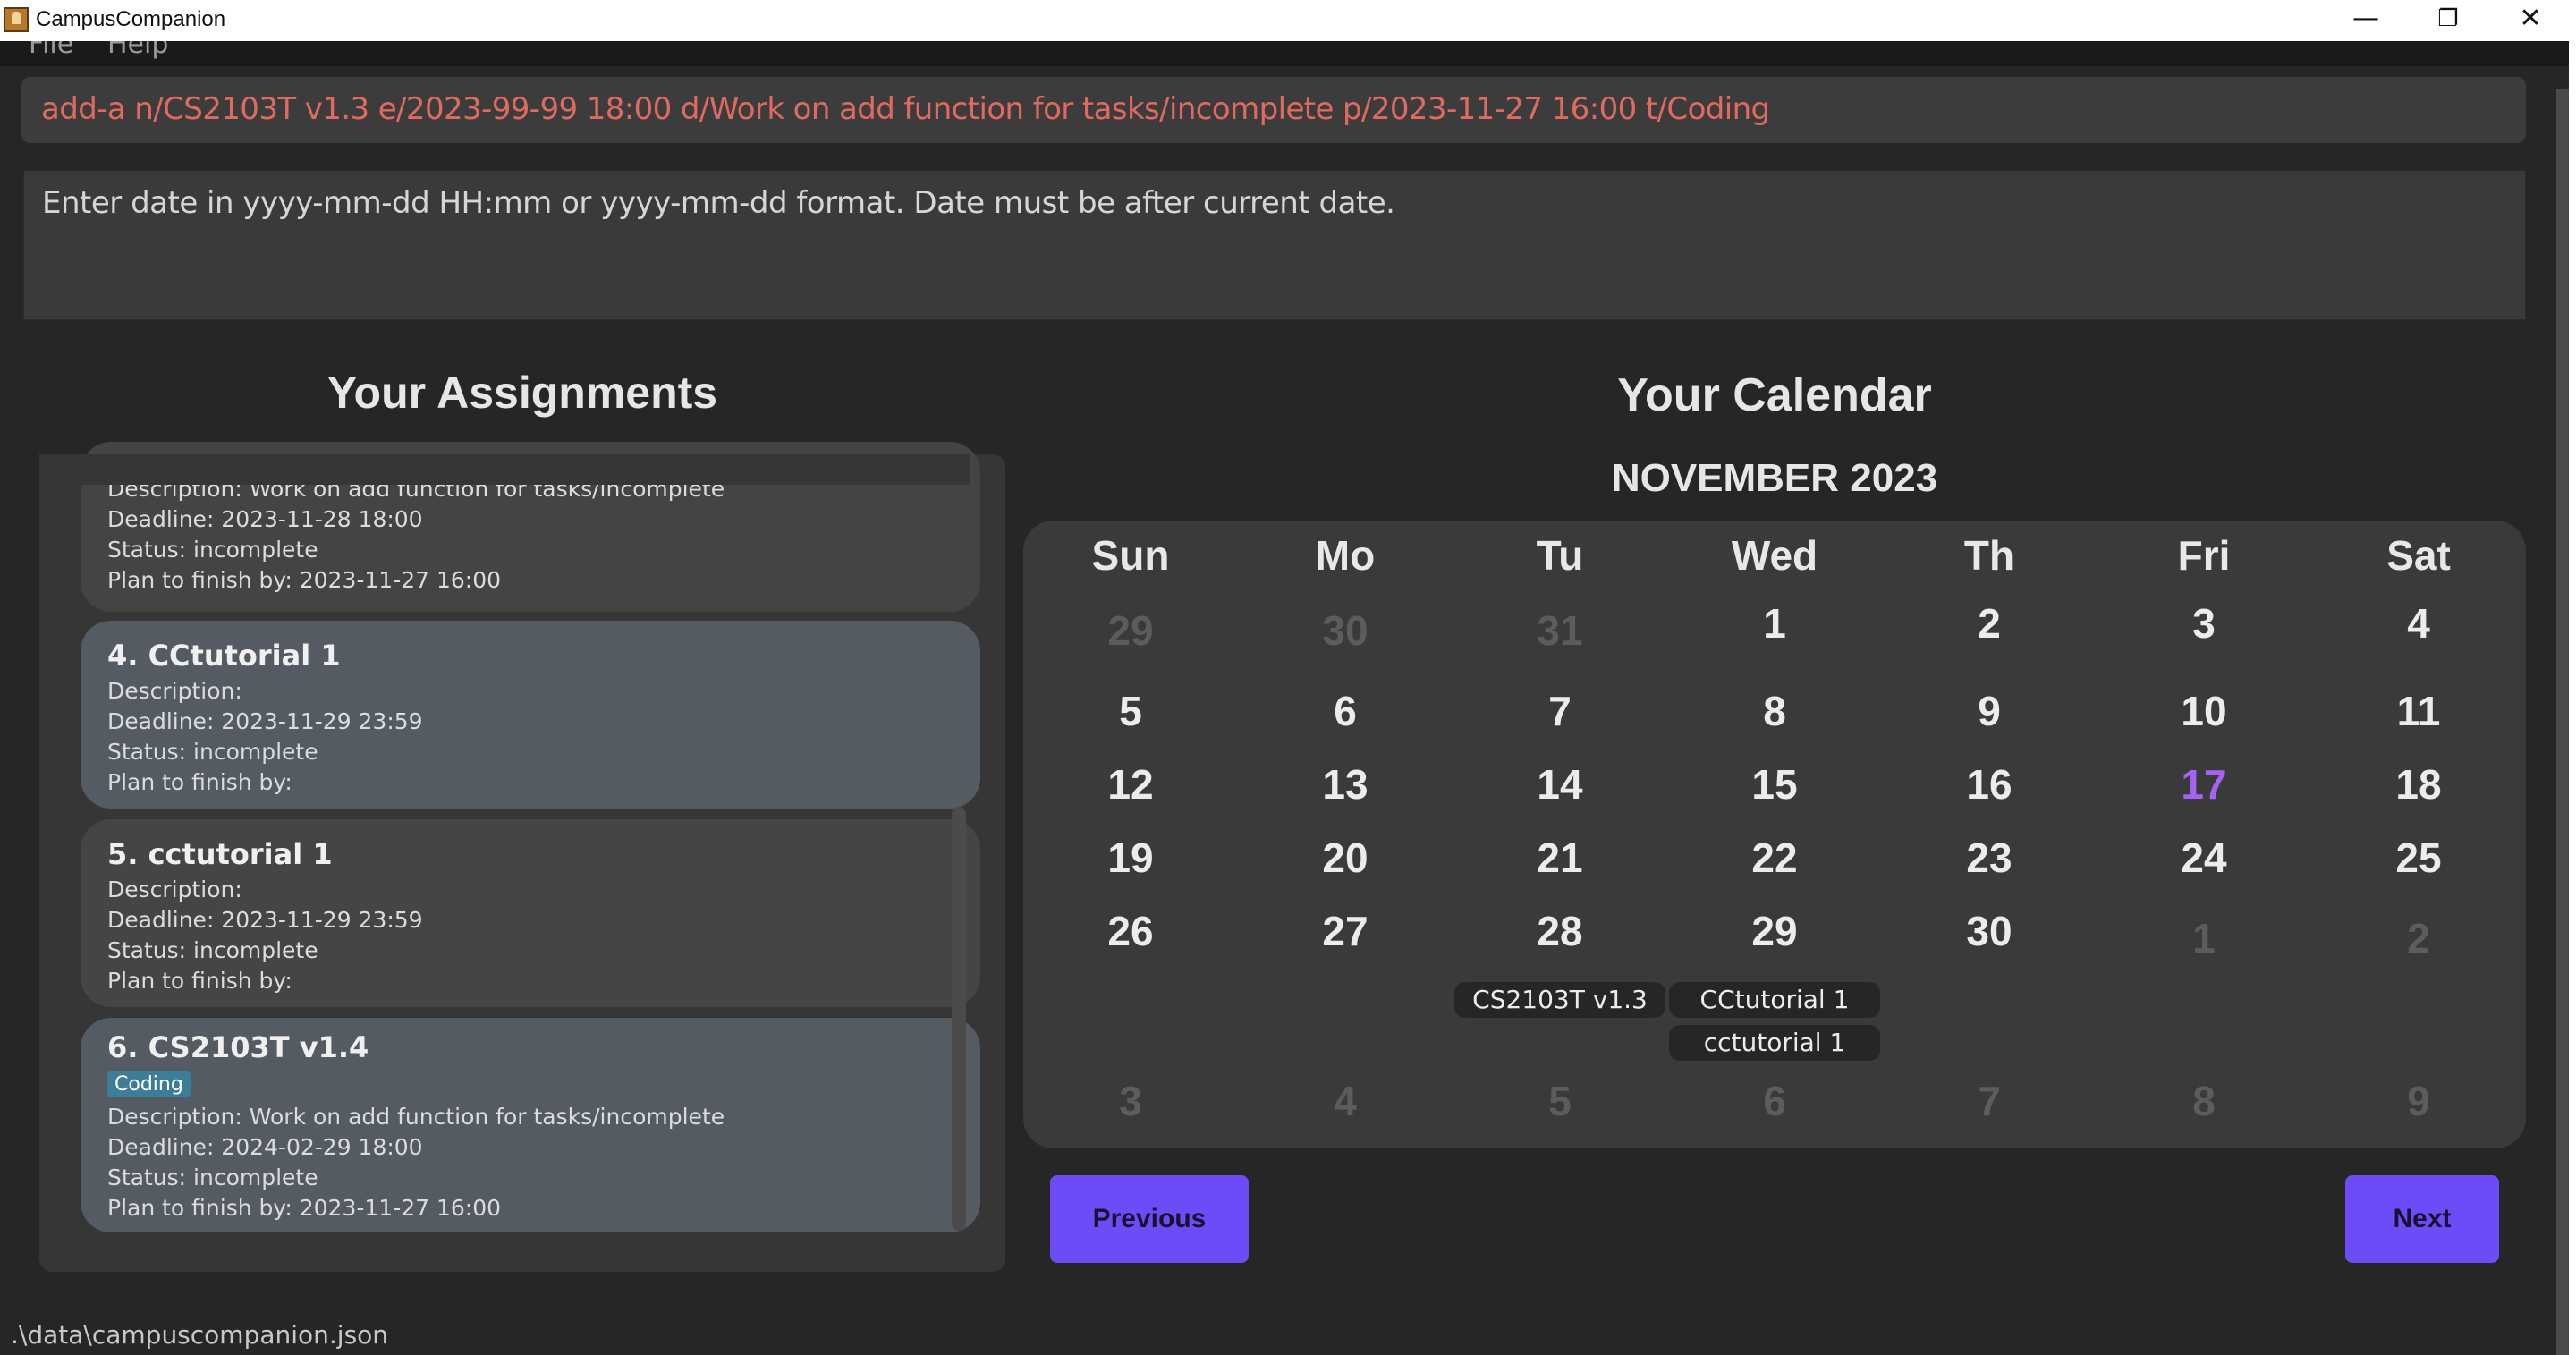 This screenshot has height=1355, width=2576. I want to click on dow-mon: Mo, so click(1345, 555).